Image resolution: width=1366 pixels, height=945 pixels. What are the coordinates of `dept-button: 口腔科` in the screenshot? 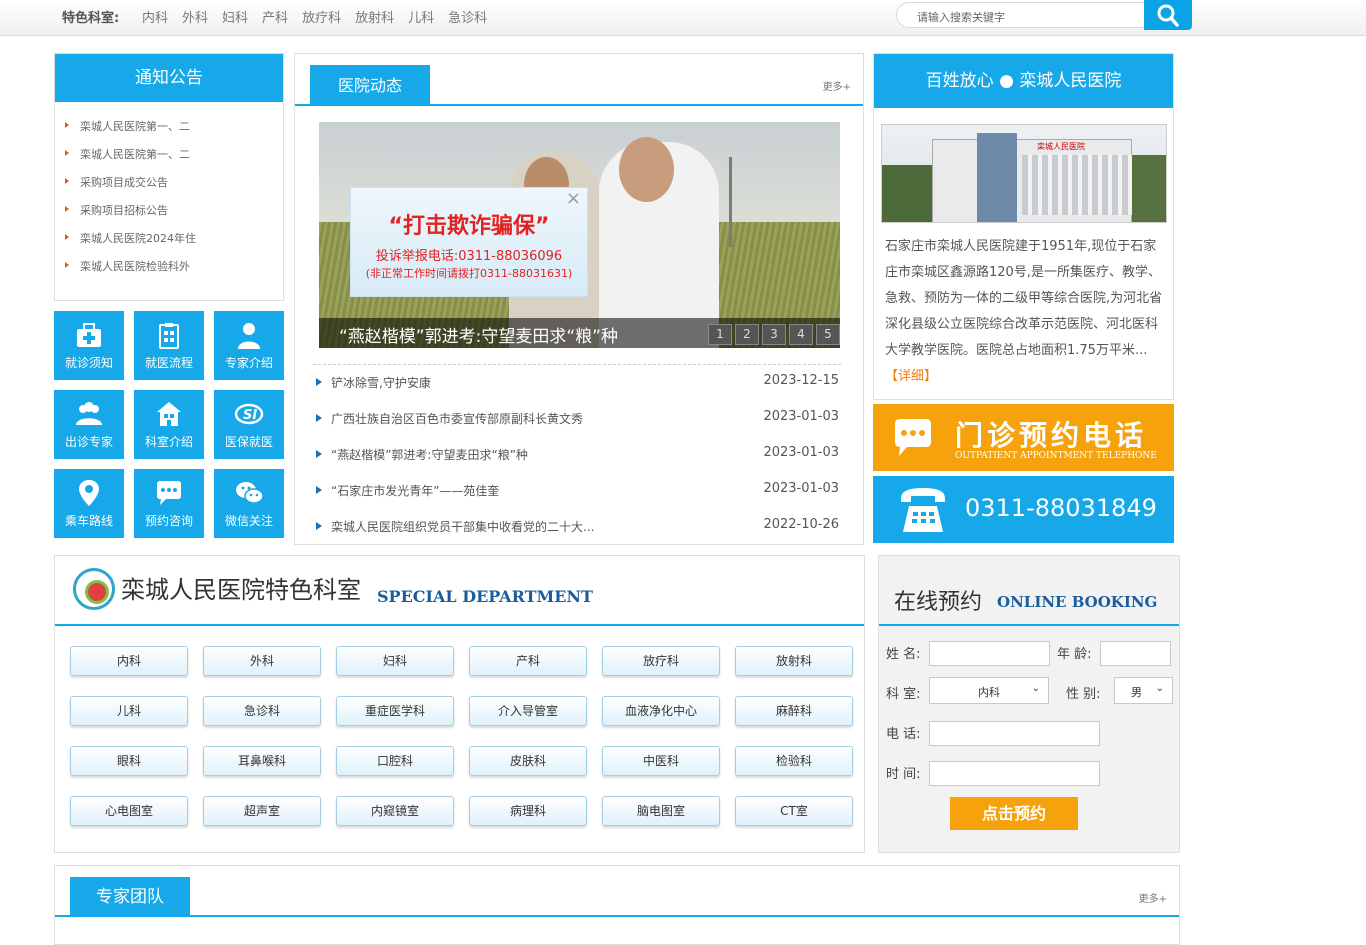 It's located at (395, 761).